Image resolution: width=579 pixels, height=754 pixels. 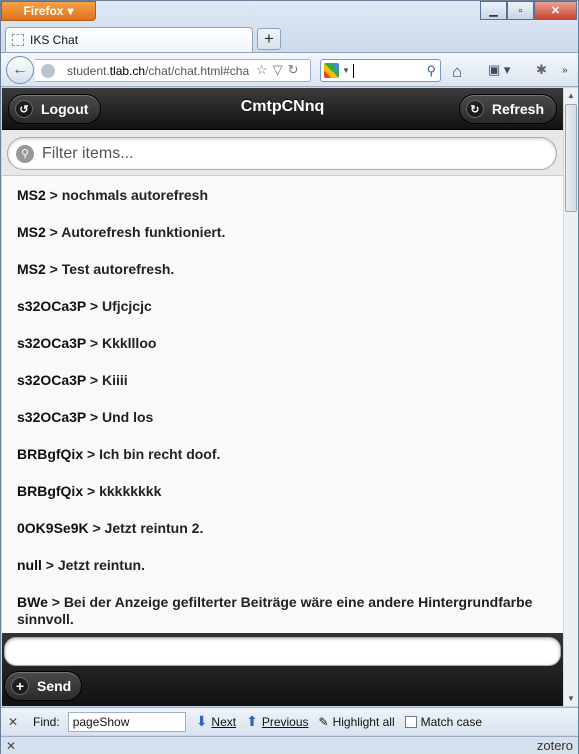 I want to click on close-statusbar-icon: ✕, so click(x=11, y=746).